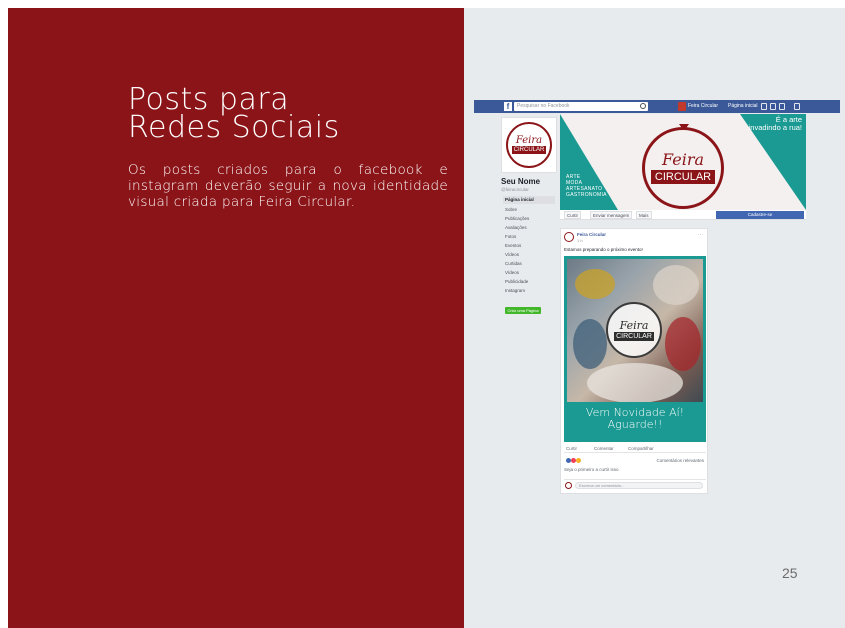 The height and width of the screenshot is (628, 845). I want to click on post-stats: Comentários relevantes, so click(635, 461).